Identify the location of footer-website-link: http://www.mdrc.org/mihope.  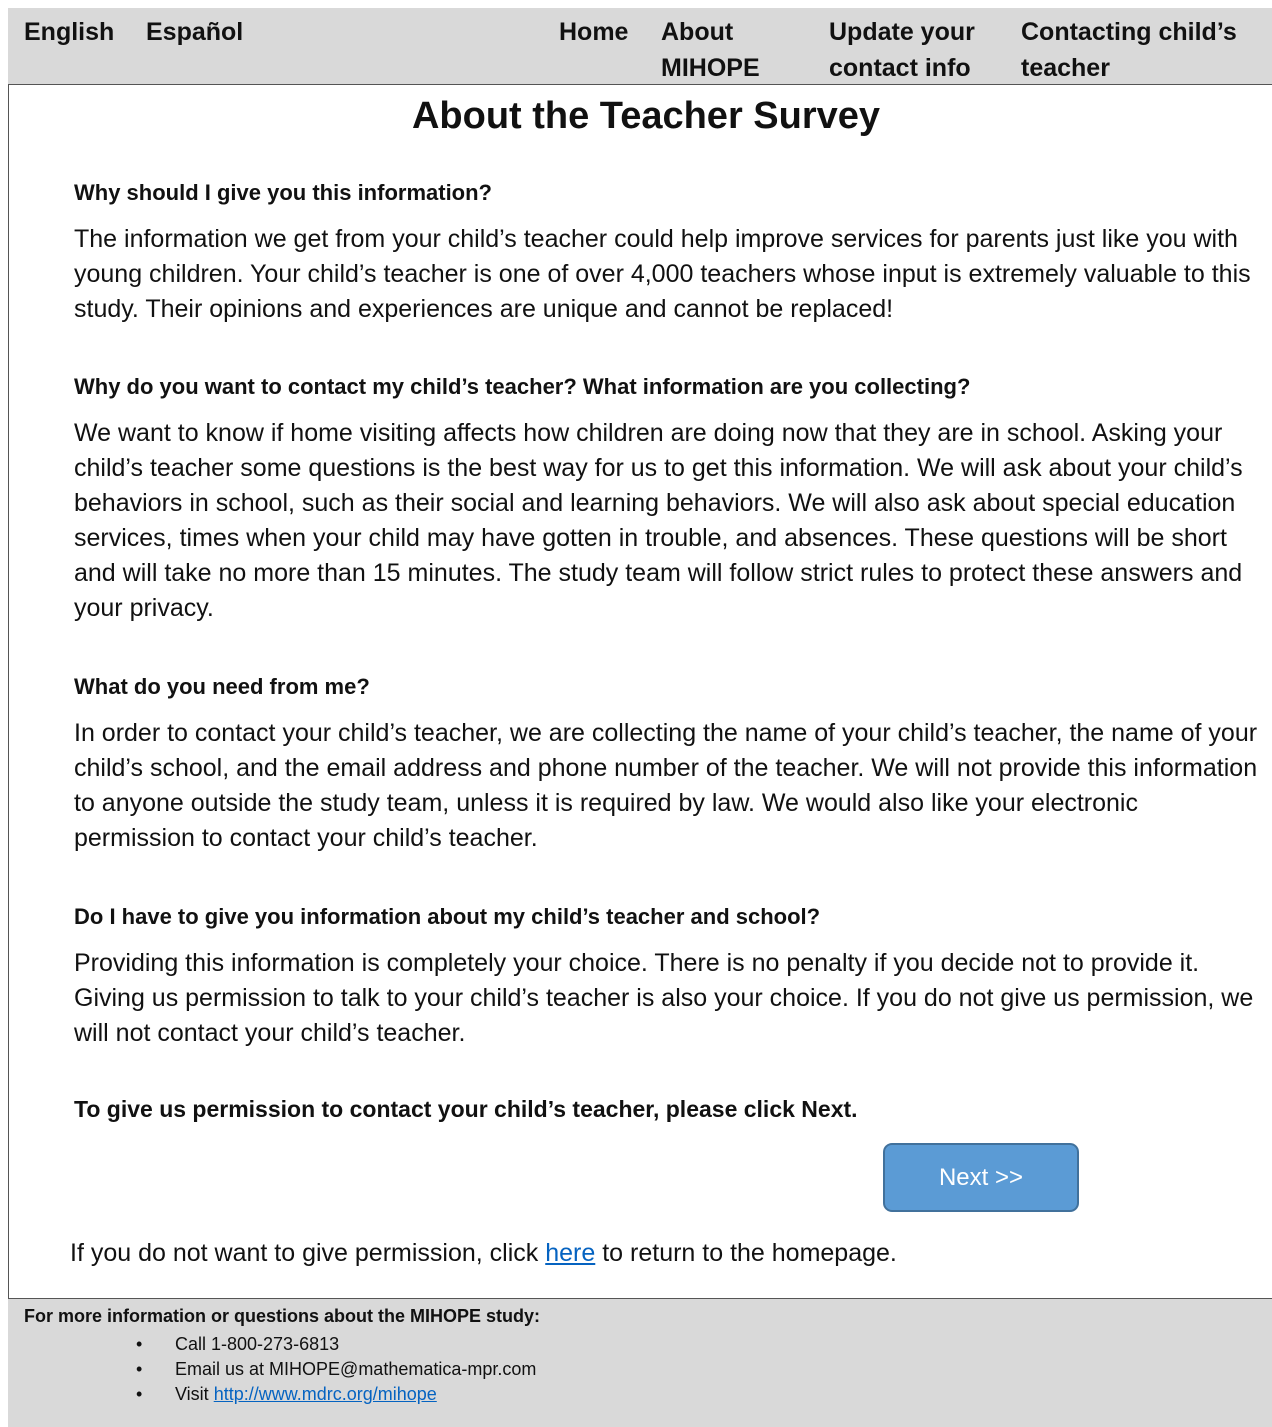
(325, 1394).